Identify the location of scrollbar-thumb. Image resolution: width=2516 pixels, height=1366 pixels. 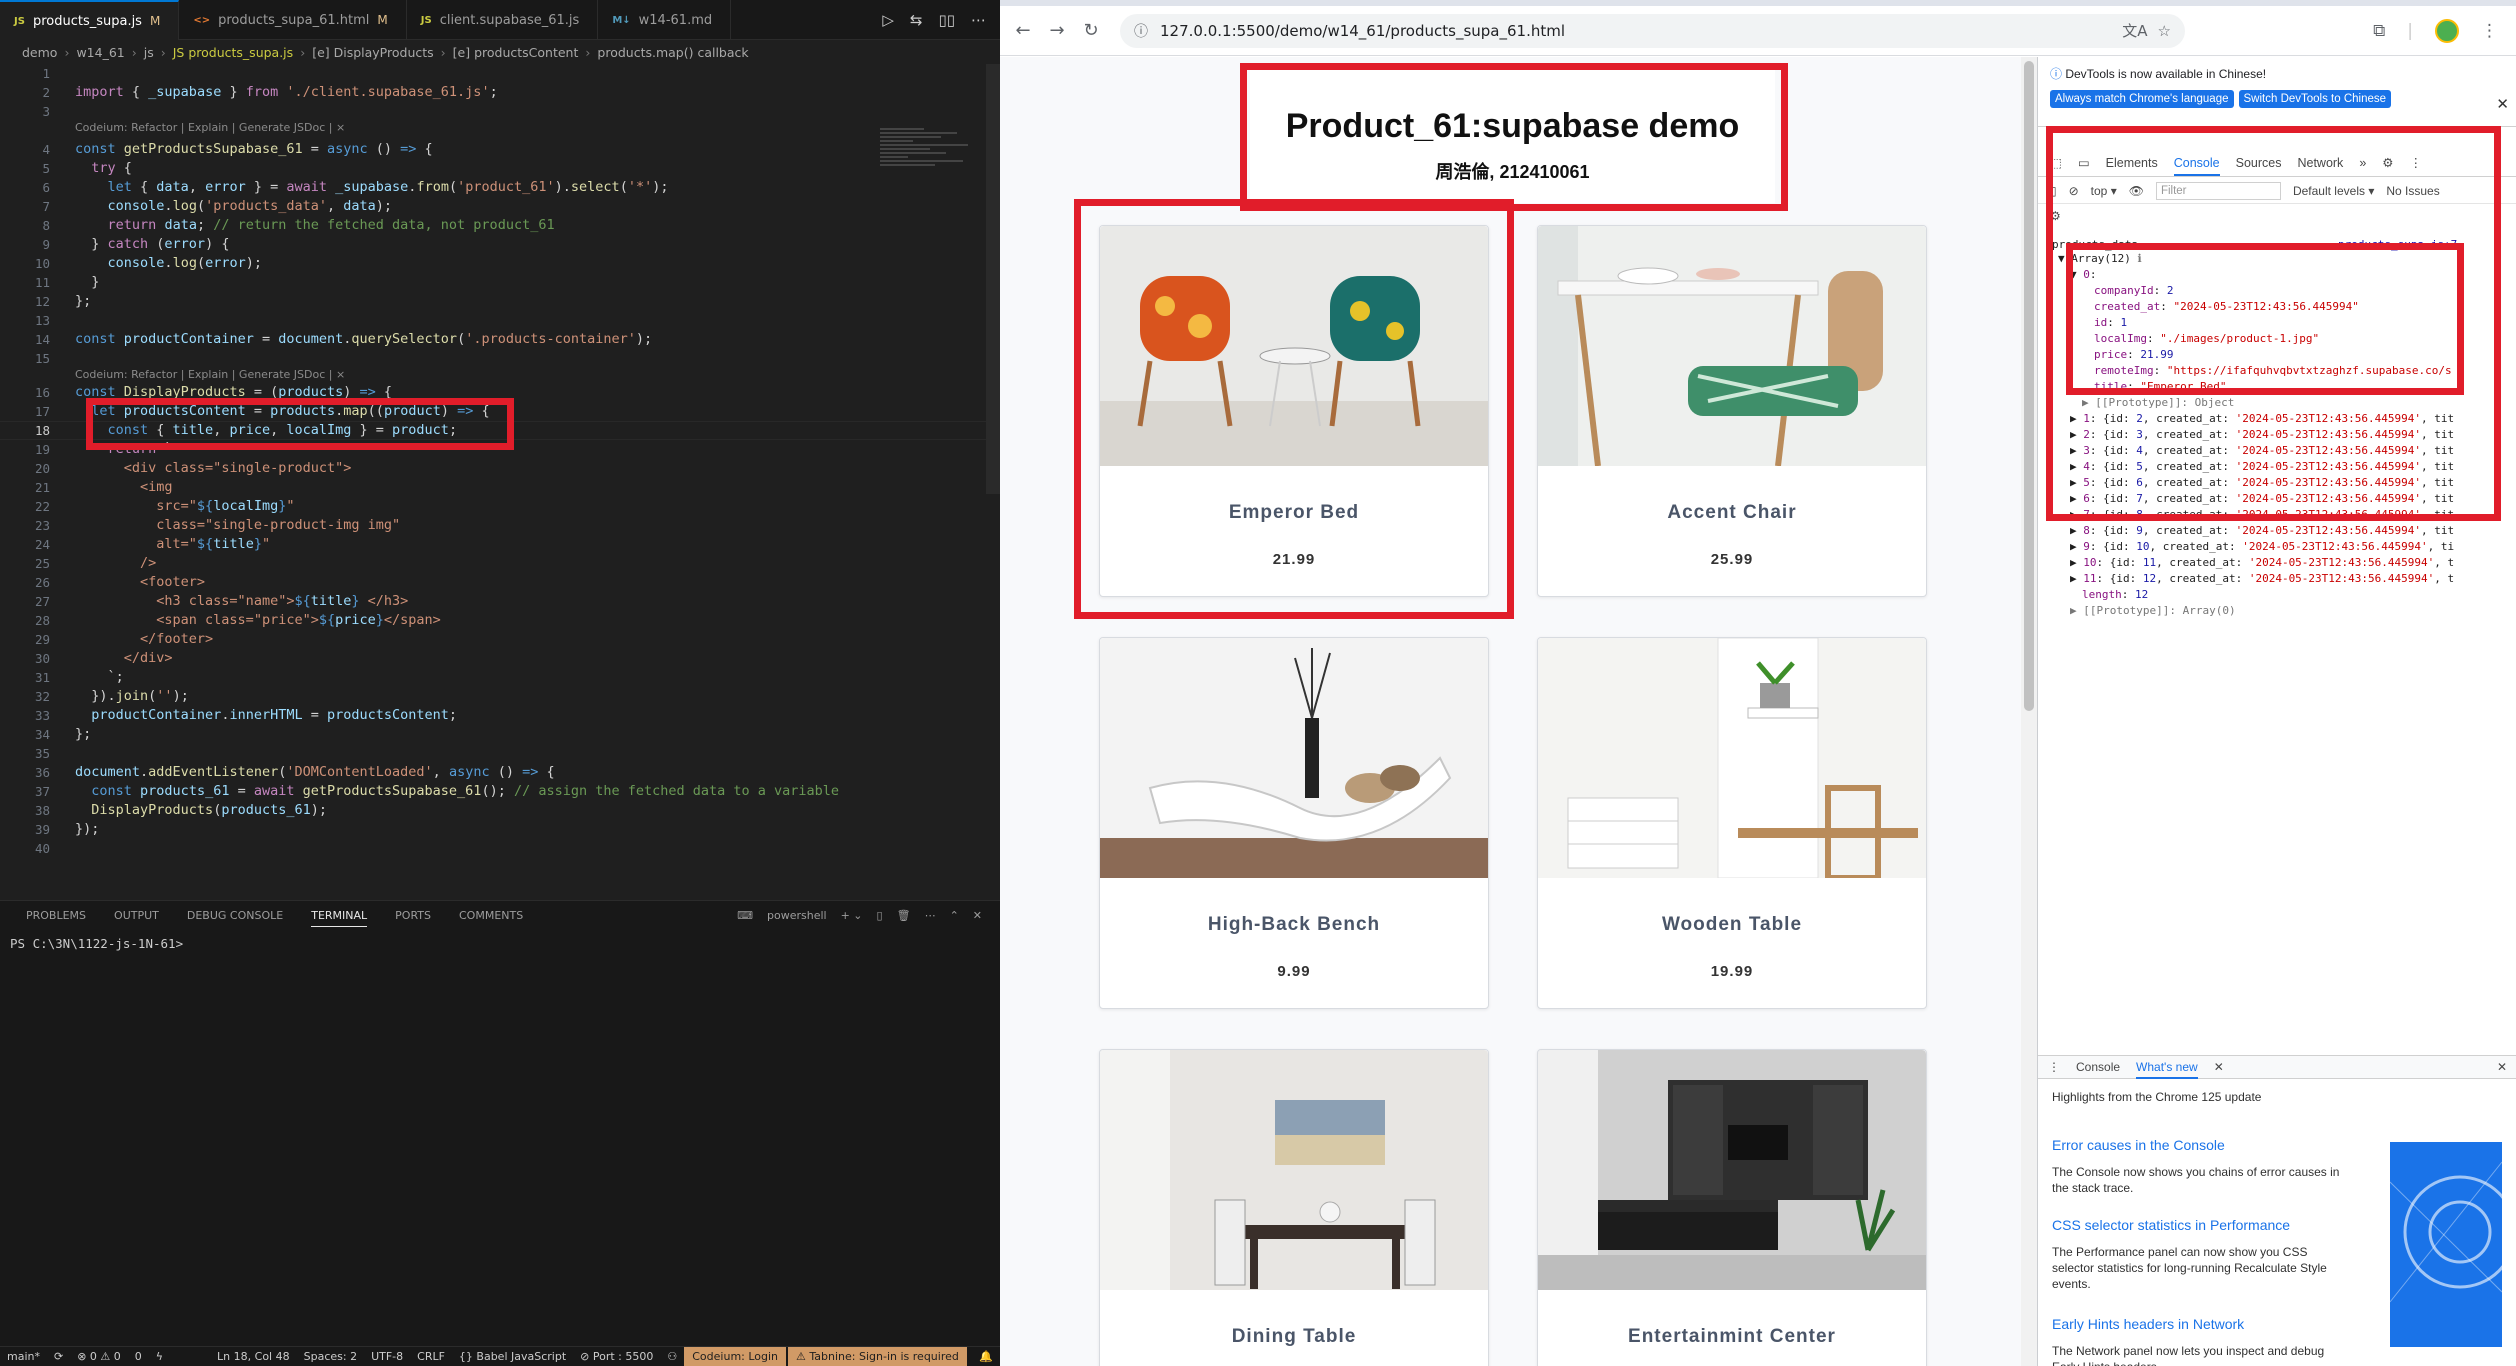
(2029, 386).